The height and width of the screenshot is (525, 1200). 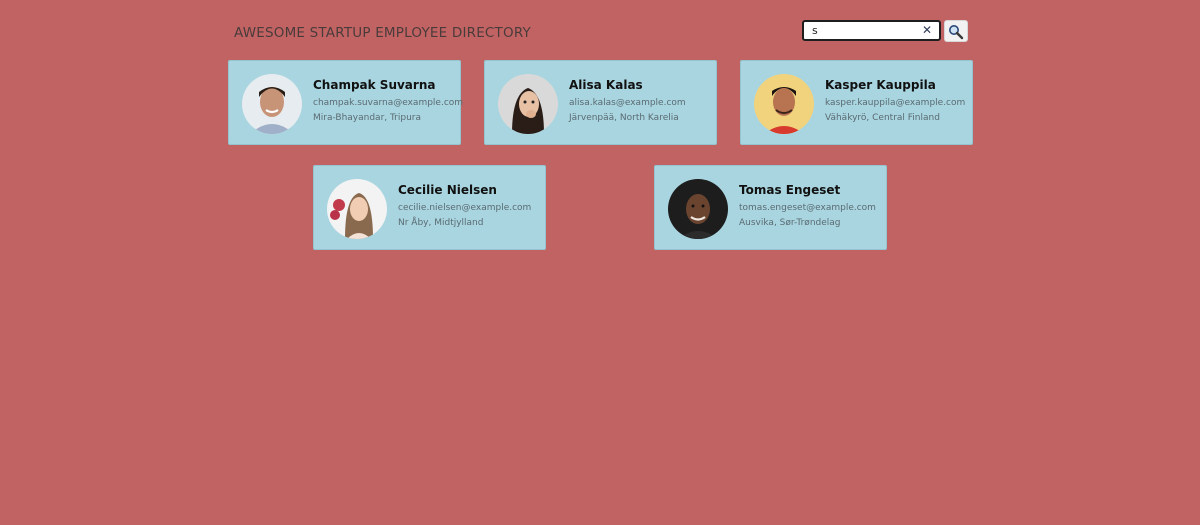 What do you see at coordinates (885, 31) in the screenshot?
I see `search-form: ✕` at bounding box center [885, 31].